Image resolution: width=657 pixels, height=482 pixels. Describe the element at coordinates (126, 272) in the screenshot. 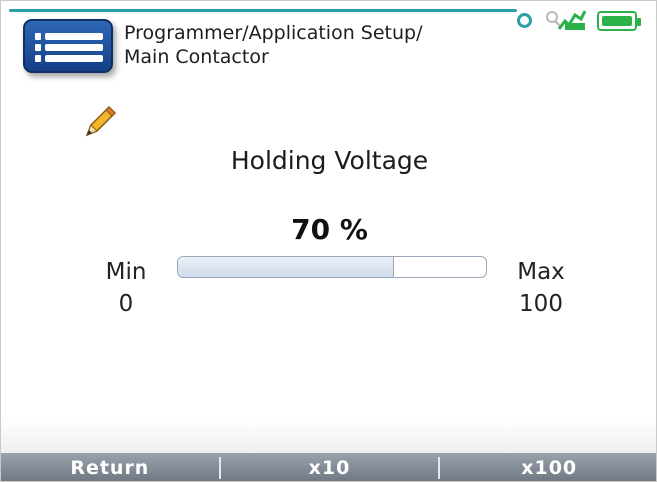

I see `min-label: Min` at that location.